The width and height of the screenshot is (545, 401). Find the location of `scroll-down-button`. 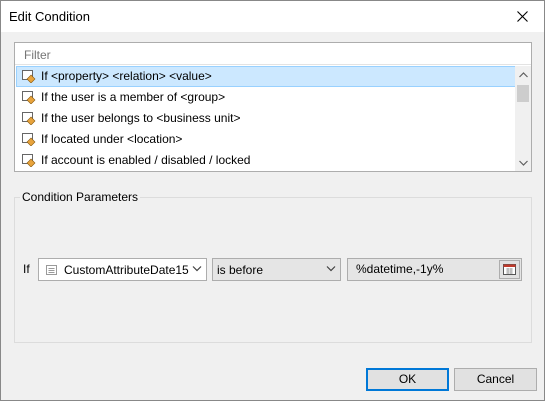

scroll-down-button is located at coordinates (523, 162).